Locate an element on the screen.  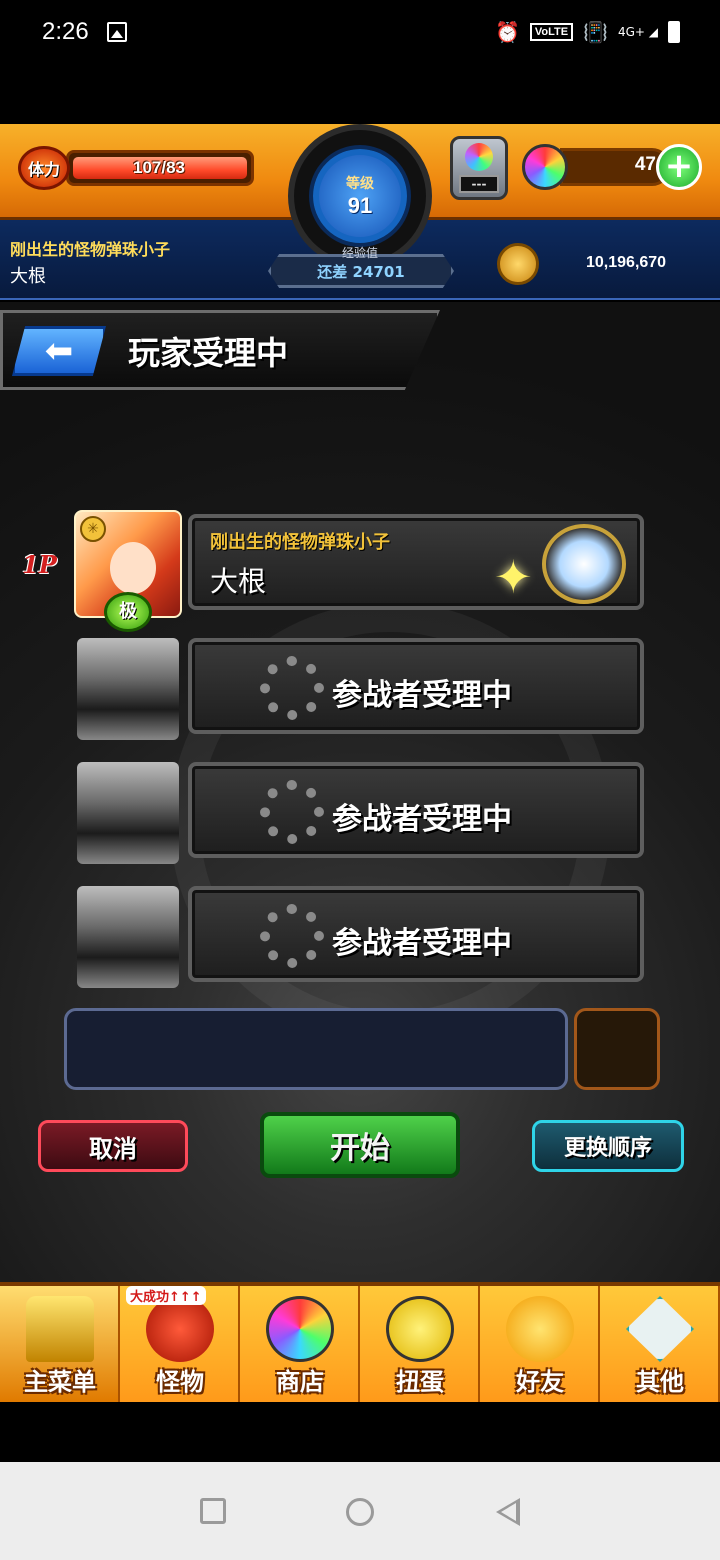
bottom-nav: 主菜单 大成功↑↑↑ 怪物 商店 扭蛋 好友 其他 is located at coordinates (360, 1342).